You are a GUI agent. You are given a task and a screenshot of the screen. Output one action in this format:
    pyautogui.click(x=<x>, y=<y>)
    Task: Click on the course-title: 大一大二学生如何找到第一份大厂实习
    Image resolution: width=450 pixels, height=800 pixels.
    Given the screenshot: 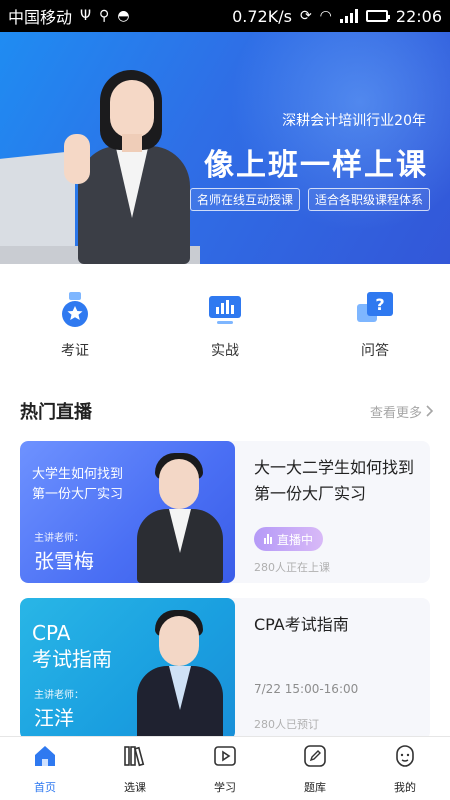 What is the action you would take?
    pyautogui.click(x=334, y=480)
    